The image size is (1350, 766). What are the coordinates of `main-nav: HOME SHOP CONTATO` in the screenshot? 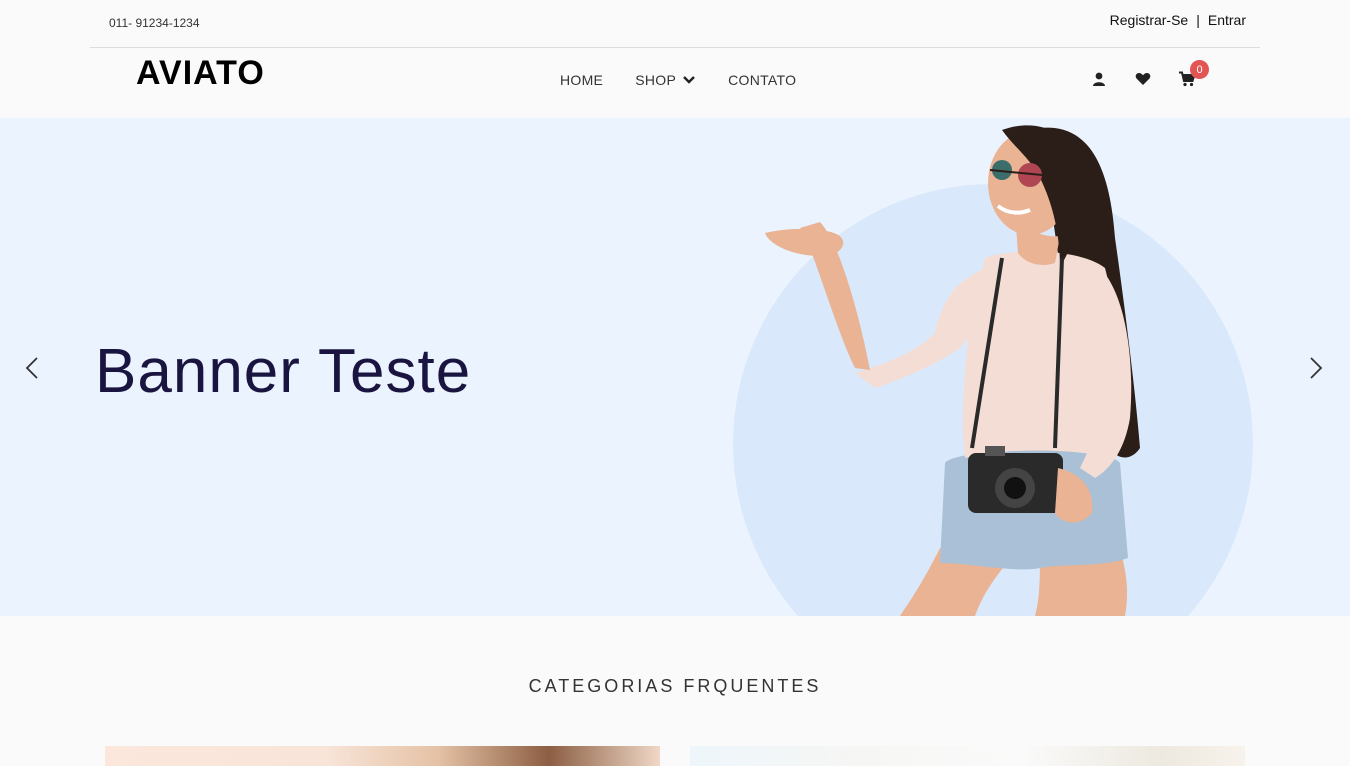 It's located at (678, 80).